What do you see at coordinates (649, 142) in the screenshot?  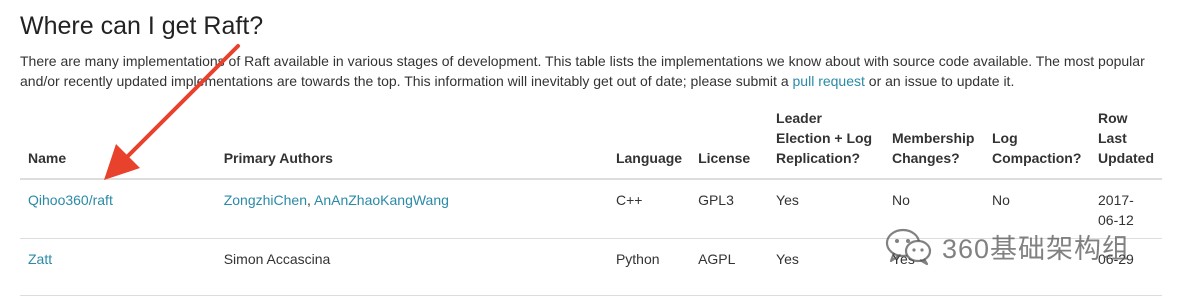 I see `header-language: Language` at bounding box center [649, 142].